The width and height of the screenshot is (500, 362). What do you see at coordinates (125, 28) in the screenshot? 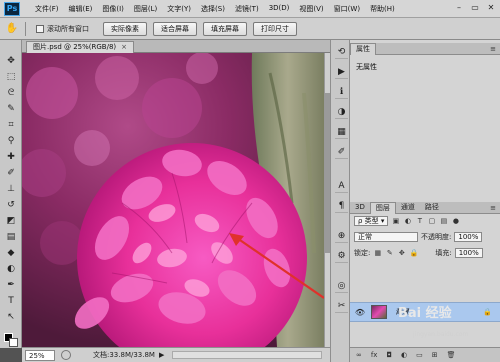
I see `actual-pixels-button: 实际像素` at bounding box center [125, 28].